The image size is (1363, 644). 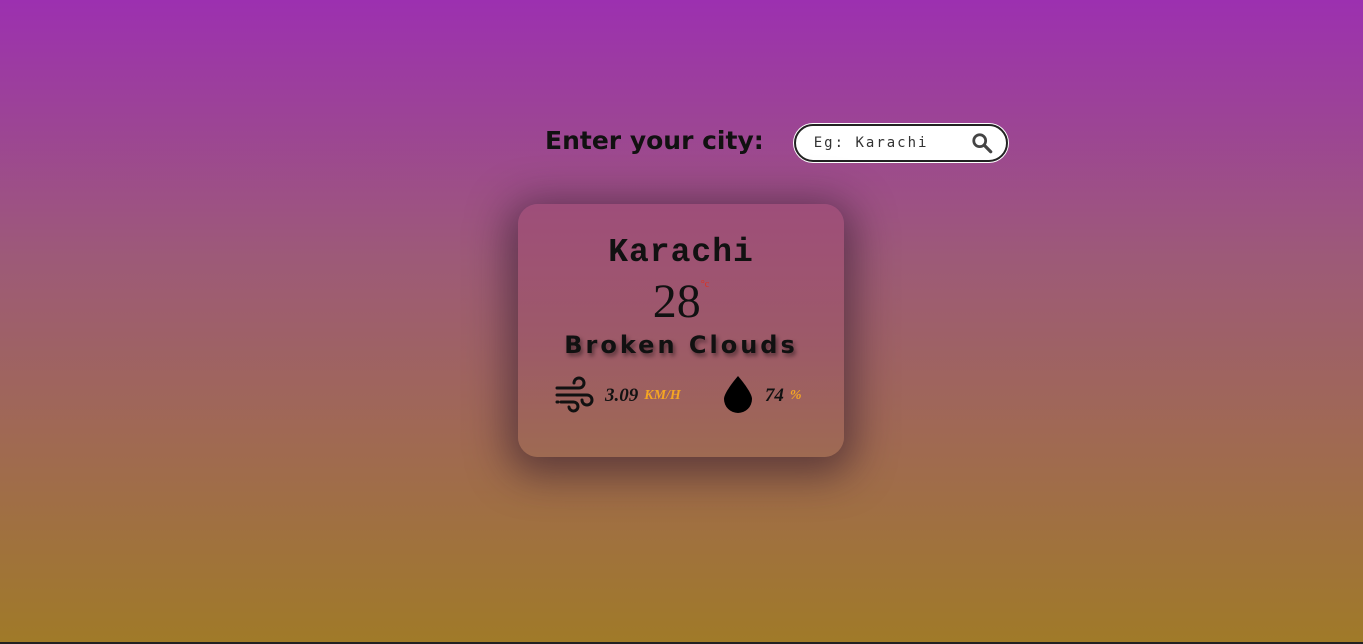 What do you see at coordinates (654, 140) in the screenshot?
I see `search-label: Enter your city:` at bounding box center [654, 140].